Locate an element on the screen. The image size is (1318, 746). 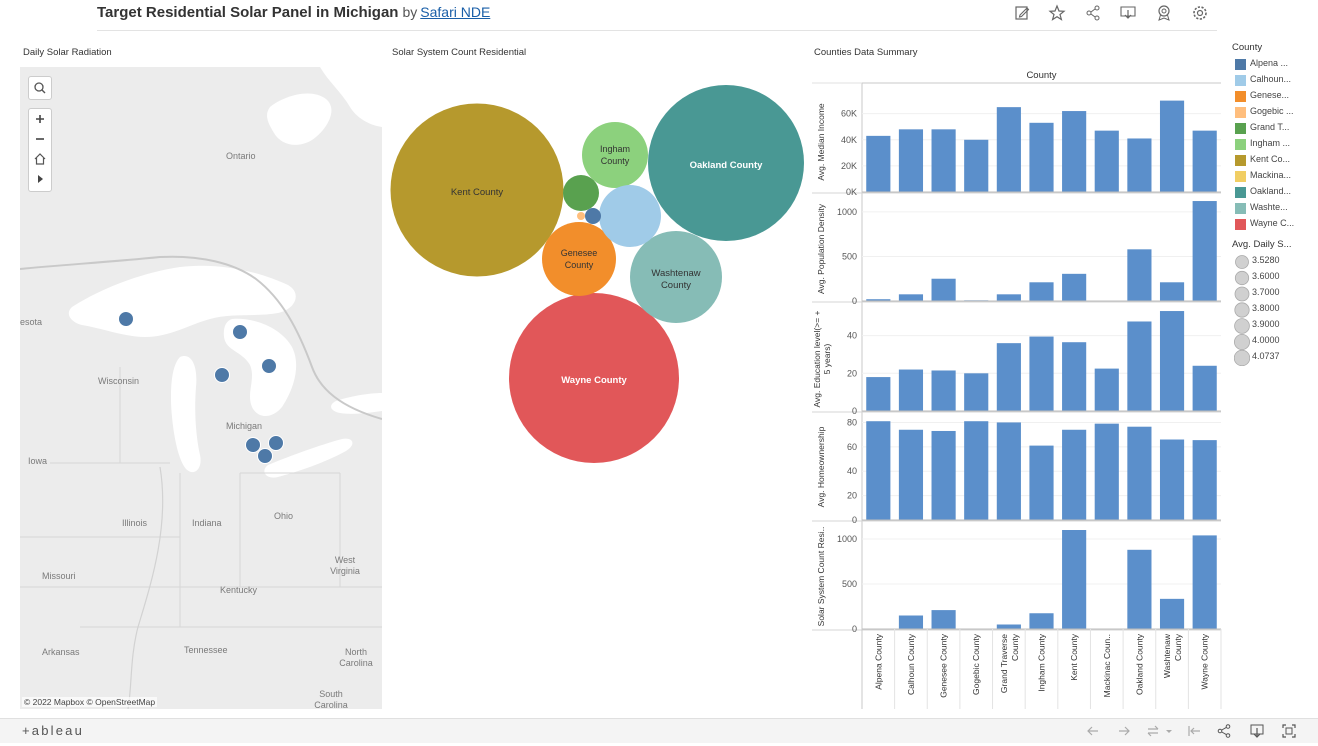
size-legend-item: 3.6000 is located at coordinates (1274, 278).